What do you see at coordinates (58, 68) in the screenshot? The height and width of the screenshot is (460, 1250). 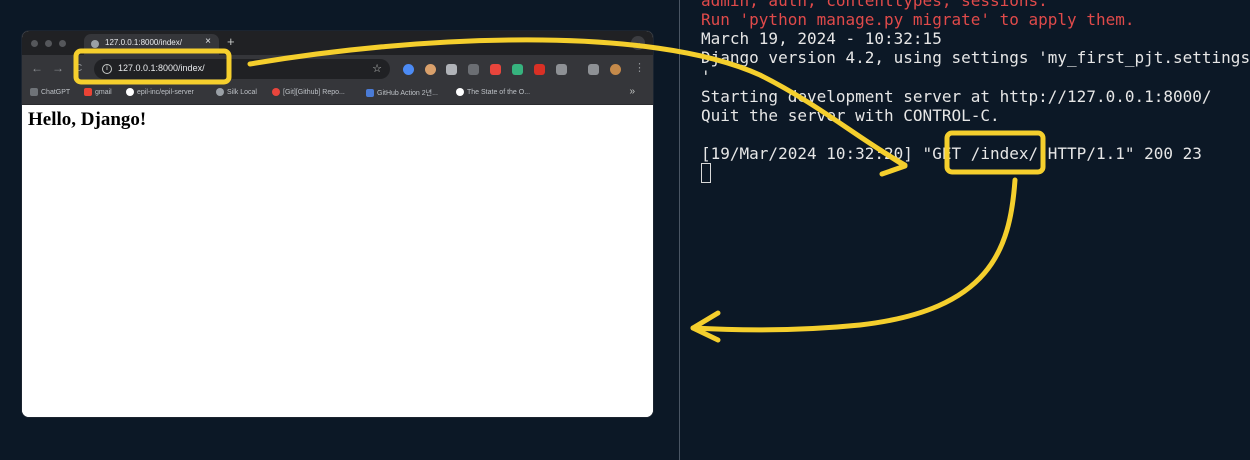 I see `forward-button: →` at bounding box center [58, 68].